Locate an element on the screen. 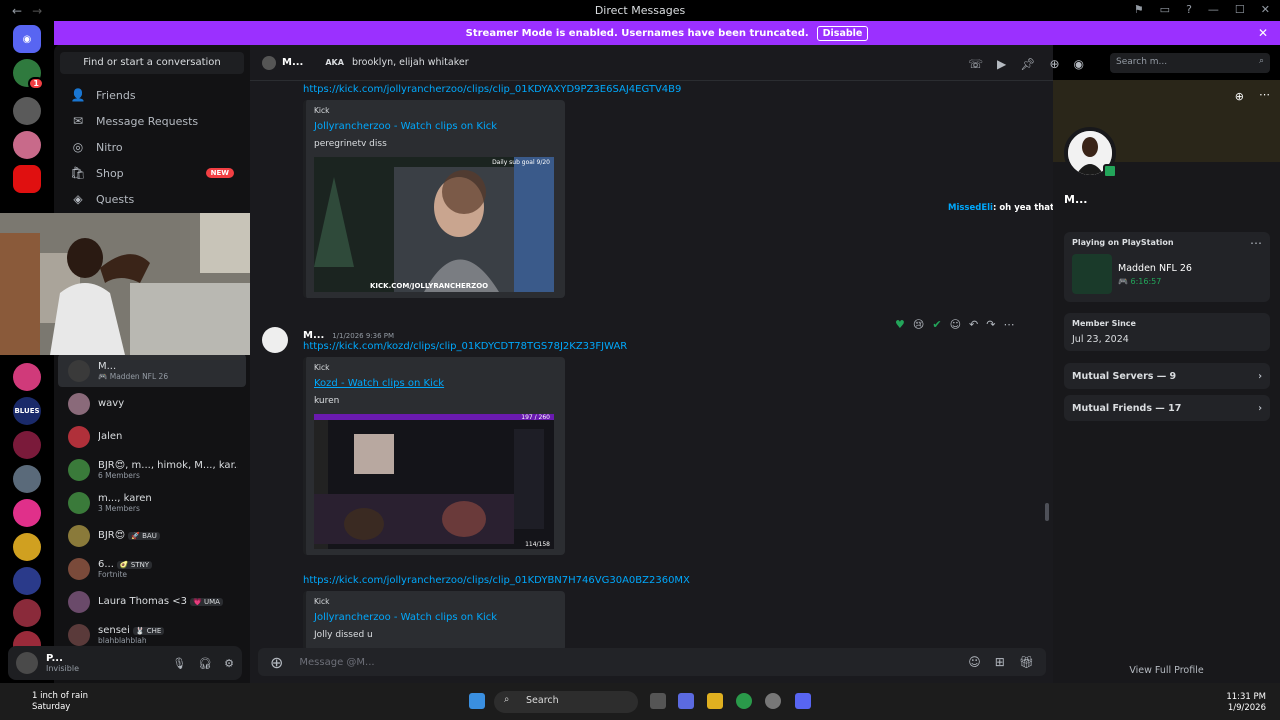 The image size is (1280, 720). sidebar-item-message-requests: ✉ Message Requests is located at coordinates (152, 121).